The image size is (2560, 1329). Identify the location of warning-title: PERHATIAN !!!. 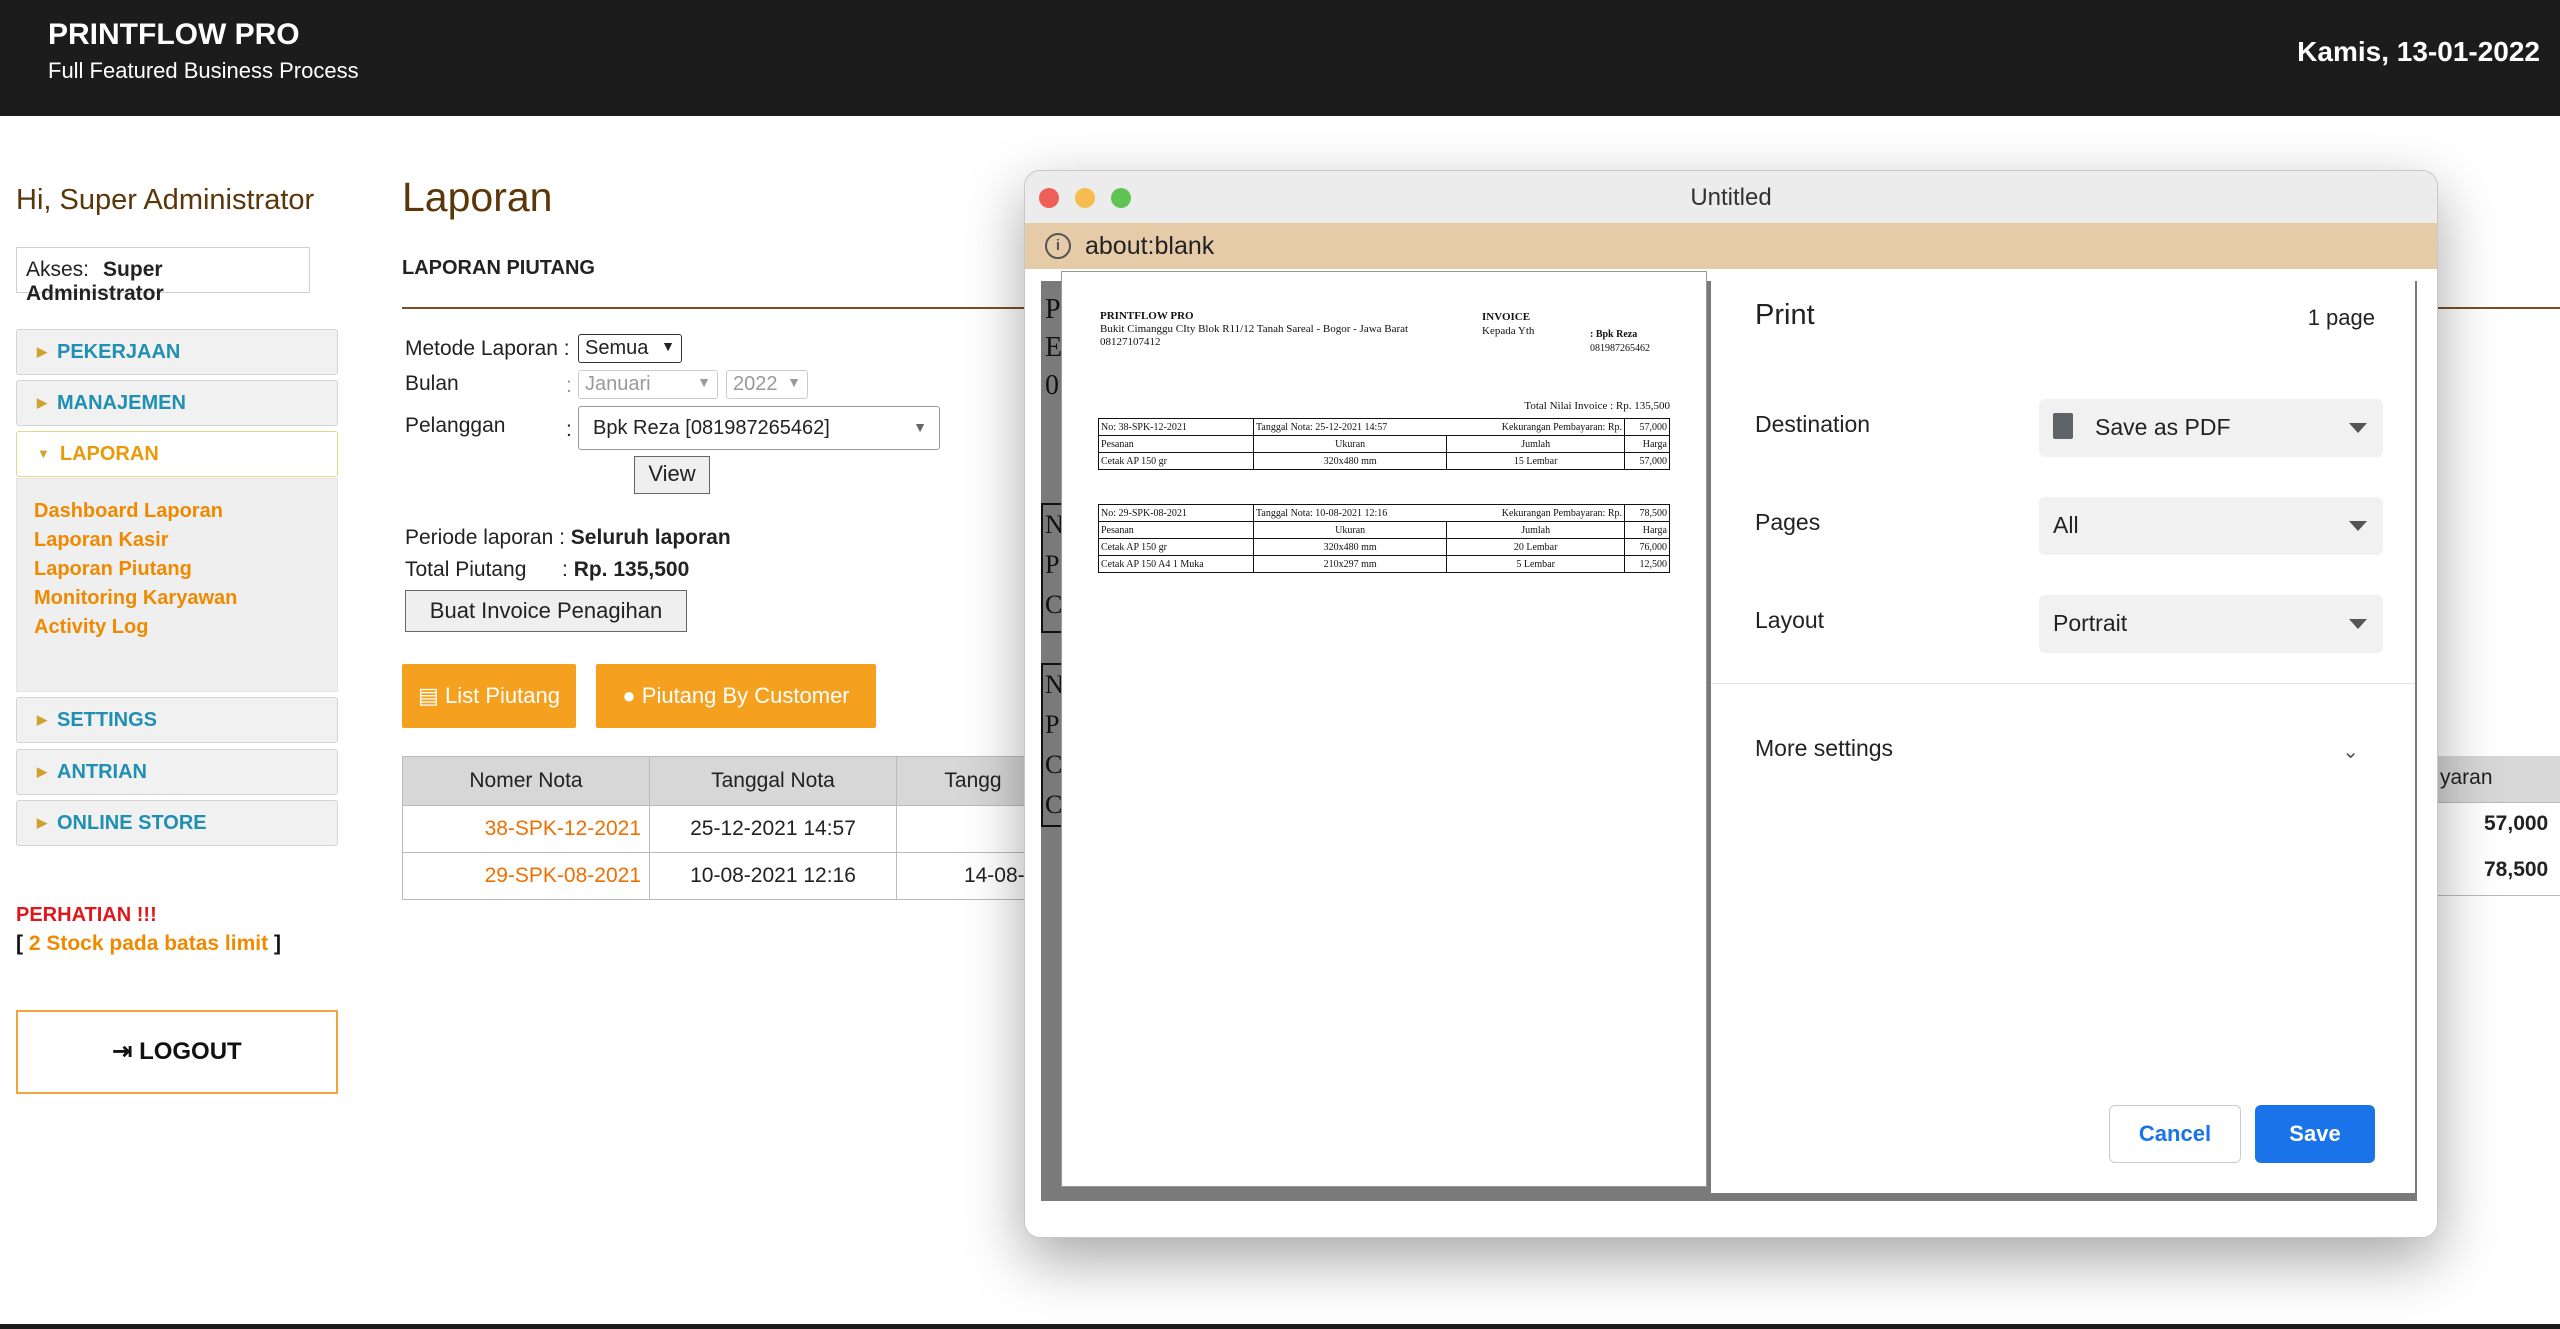
(86, 915).